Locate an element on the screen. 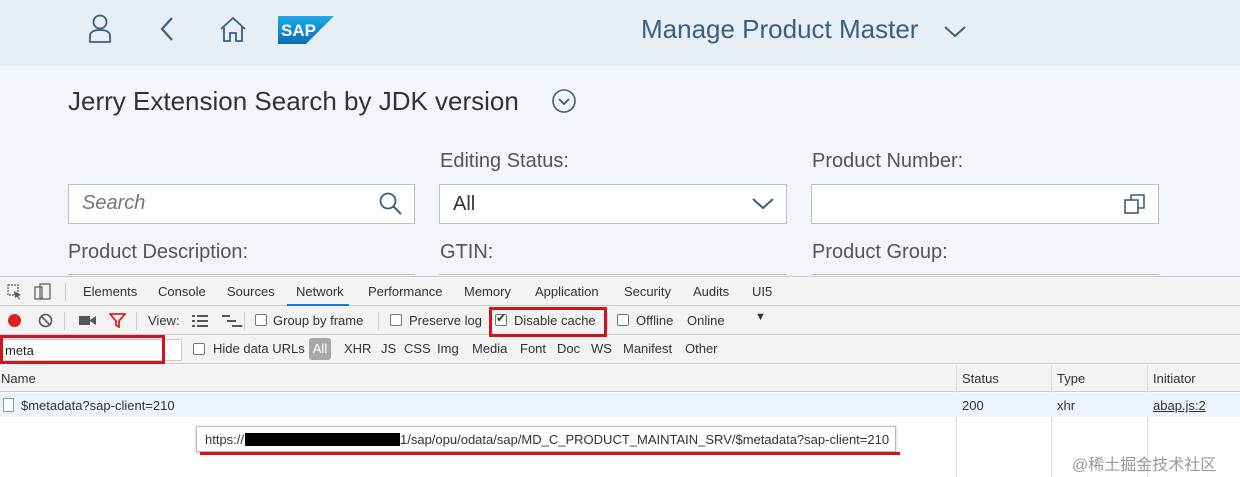  product-description-label: Product Description: is located at coordinates (158, 252).